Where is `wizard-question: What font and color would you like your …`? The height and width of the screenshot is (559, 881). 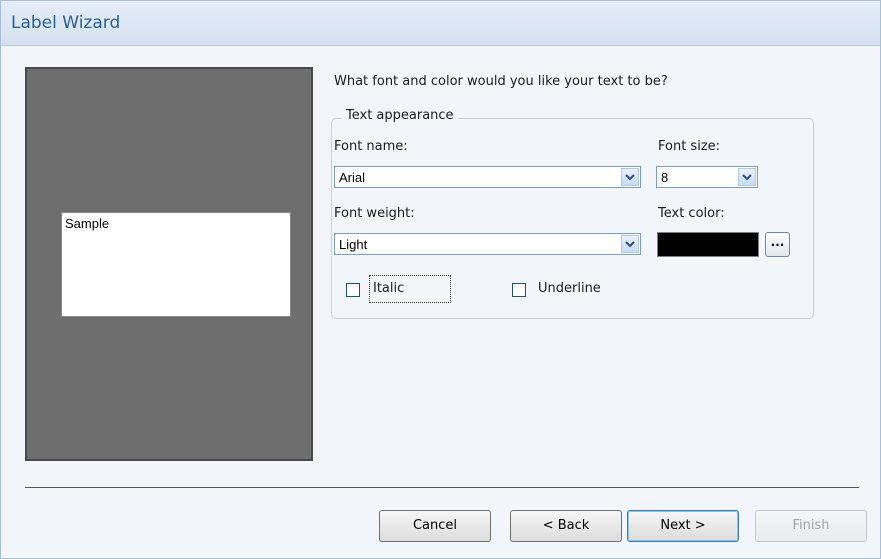 wizard-question: What font and color would you like your … is located at coordinates (501, 81).